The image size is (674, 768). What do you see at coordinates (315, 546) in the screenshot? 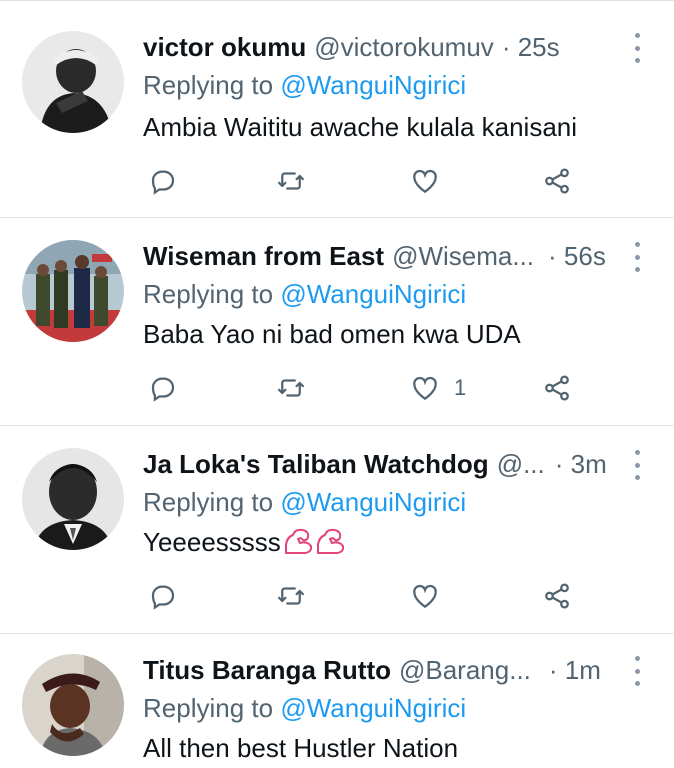
I see `flexed-biceps-emoji` at bounding box center [315, 546].